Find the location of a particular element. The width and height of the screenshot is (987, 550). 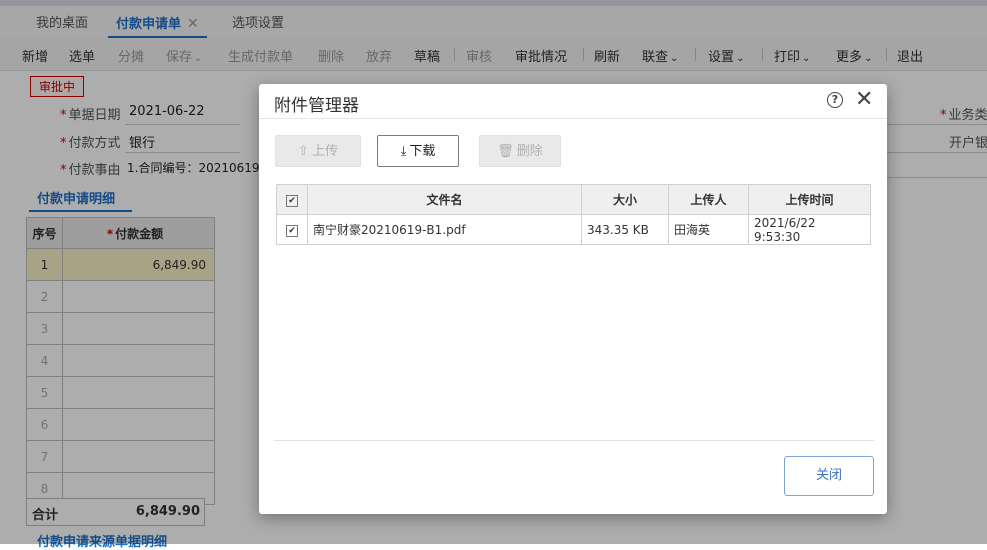

row-checkbox: ✔ is located at coordinates (292, 229).